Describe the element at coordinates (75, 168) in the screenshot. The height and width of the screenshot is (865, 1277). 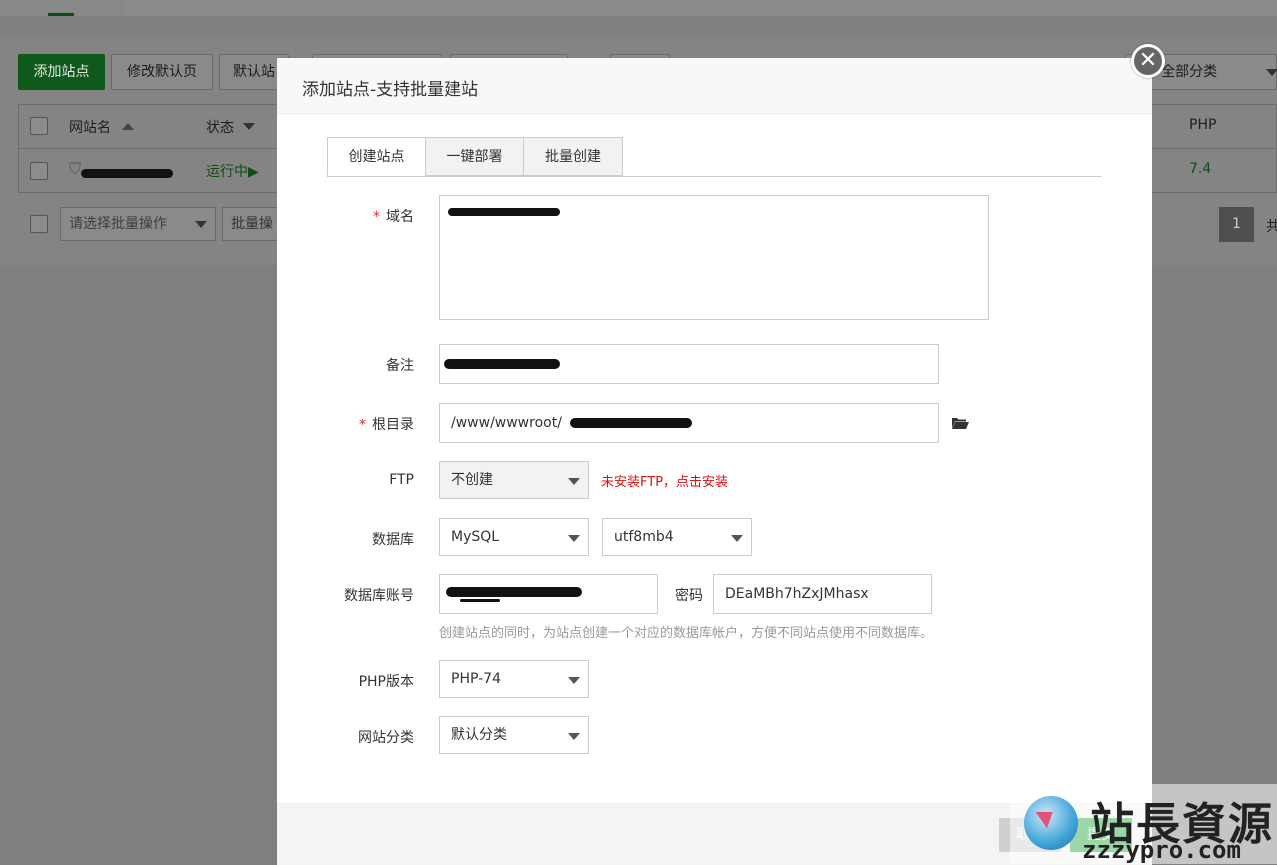
I see `shield-icon: ⛉` at that location.